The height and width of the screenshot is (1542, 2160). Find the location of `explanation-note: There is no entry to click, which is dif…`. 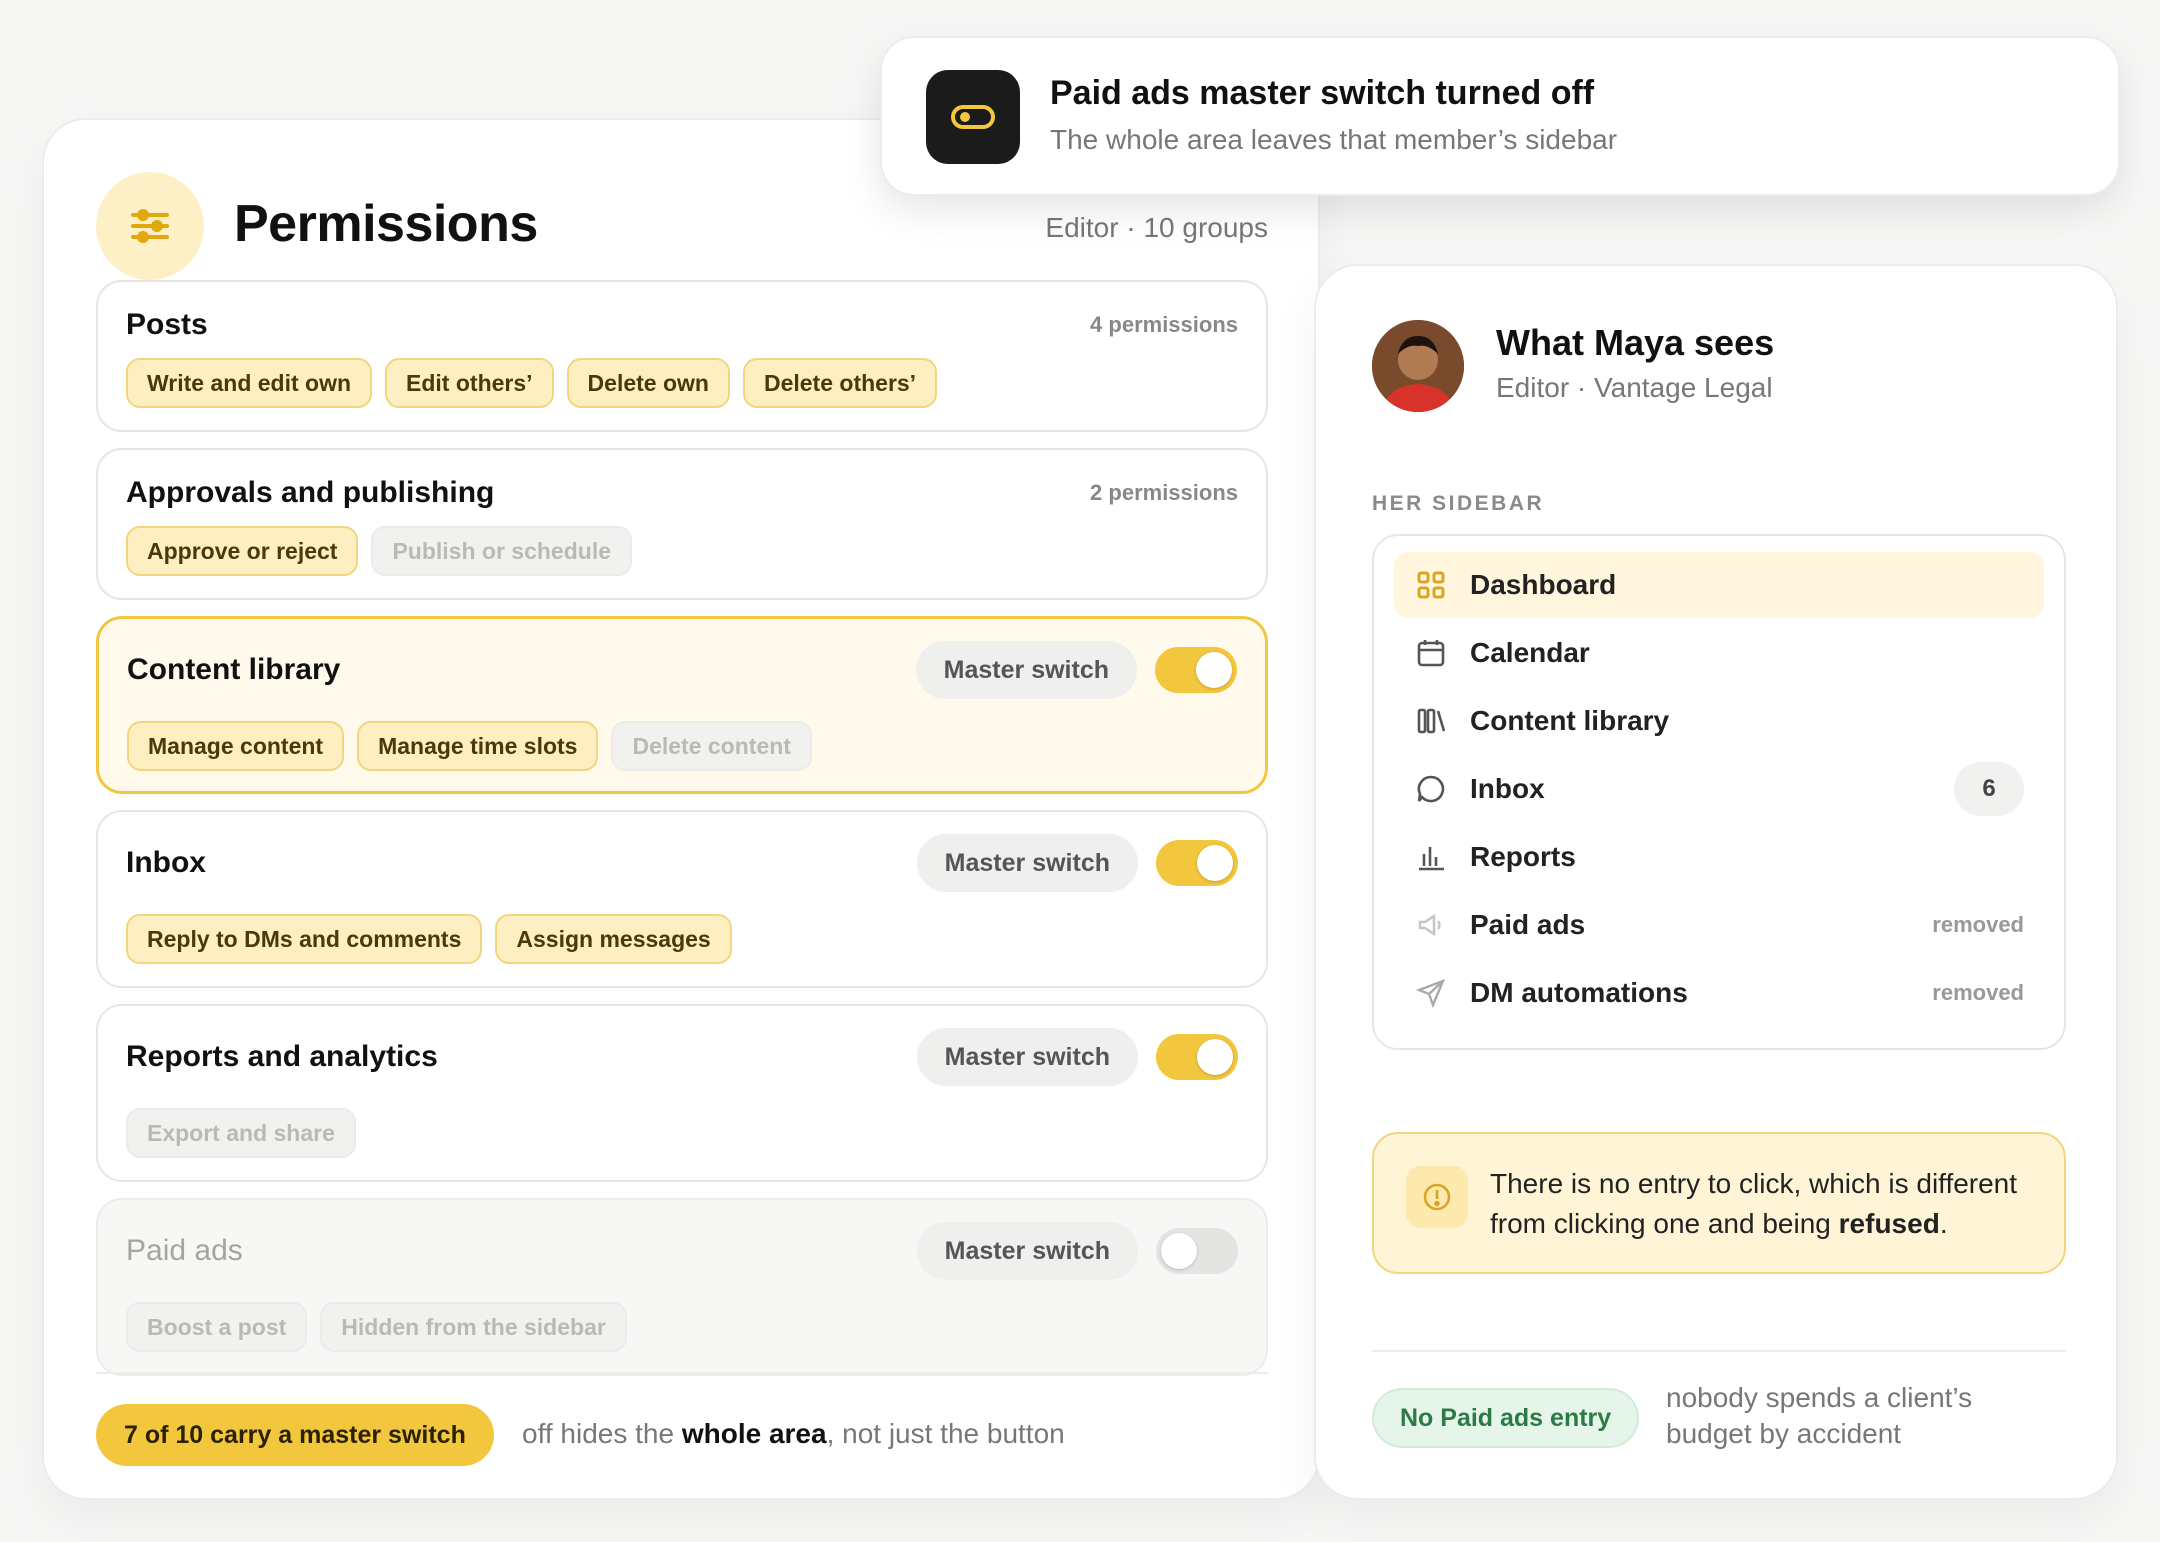

explanation-note: There is no entry to click, which is dif… is located at coordinates (1719, 1203).